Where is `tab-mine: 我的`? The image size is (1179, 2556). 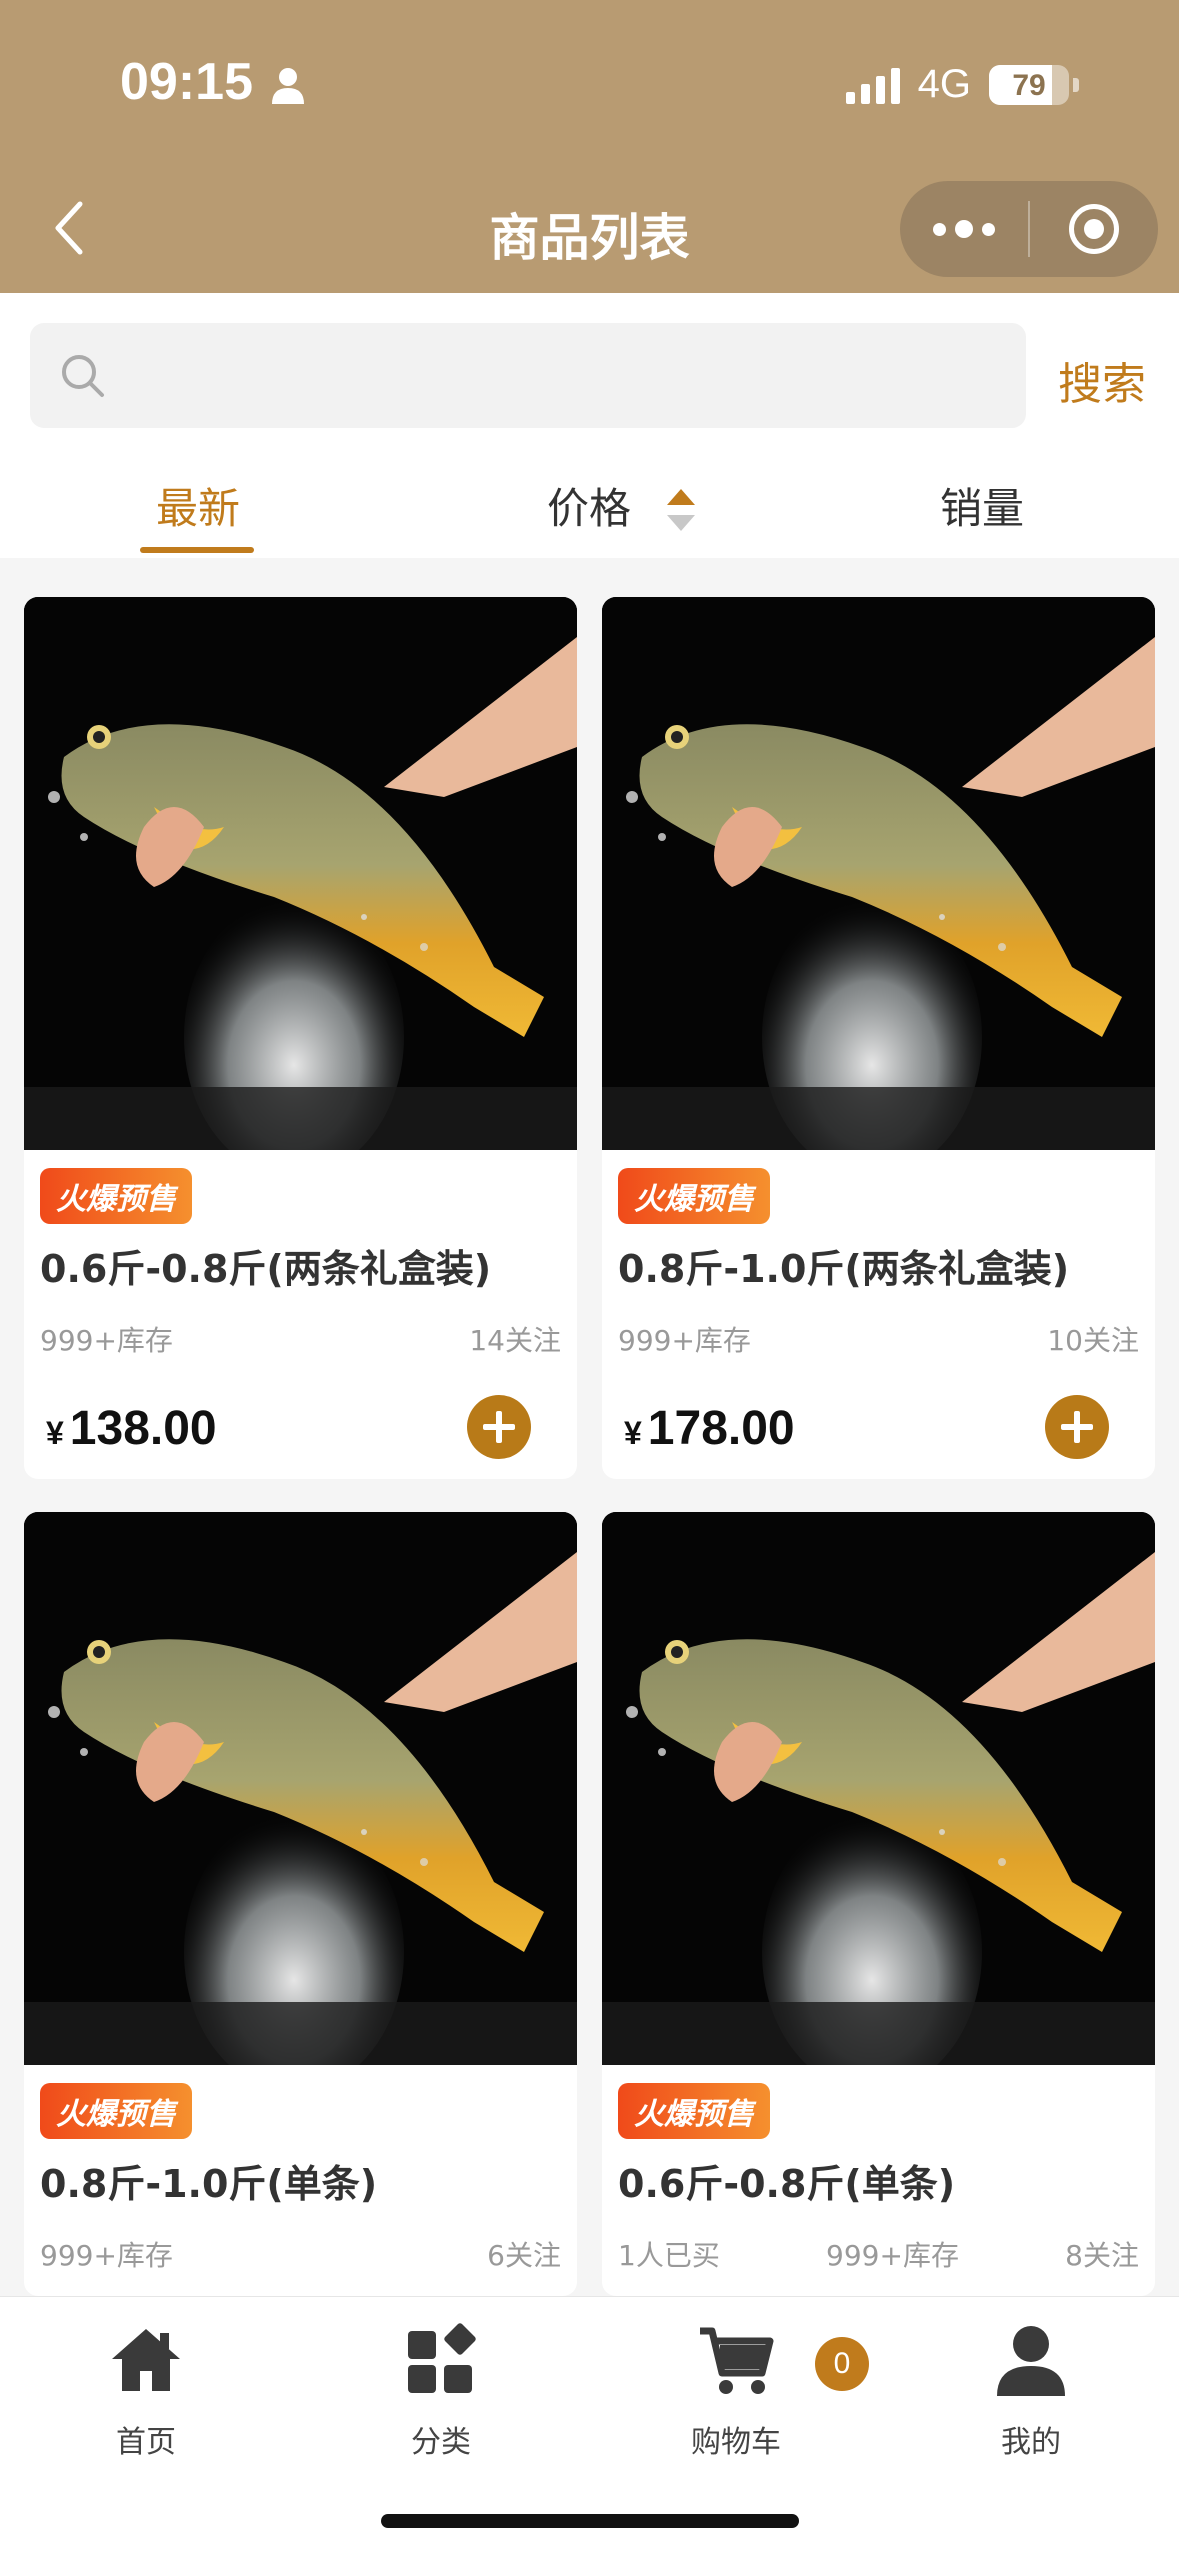 tab-mine: 我的 is located at coordinates (1031, 2388).